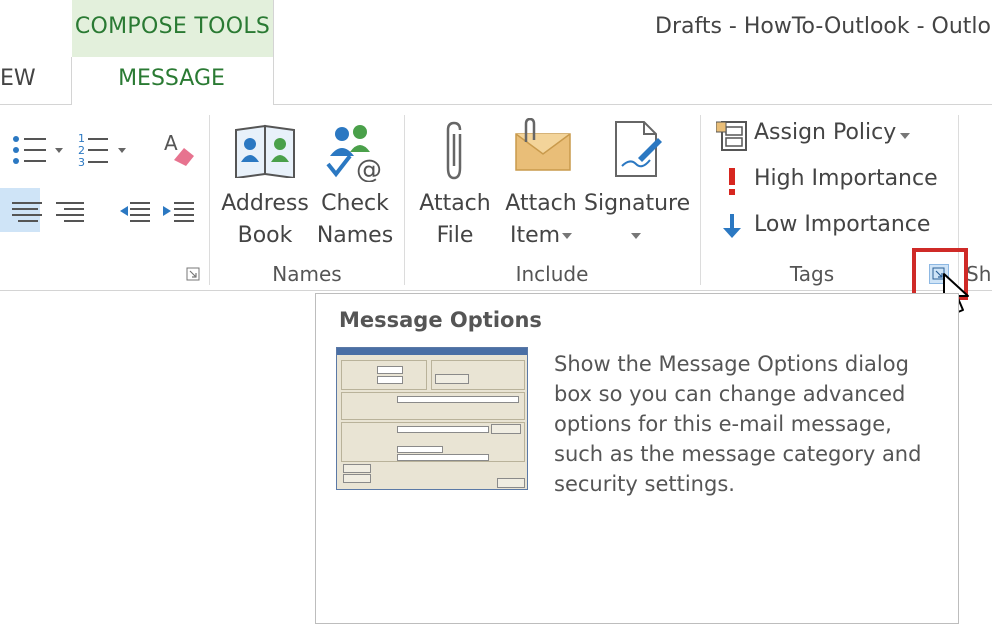 The height and width of the screenshot is (636, 992). I want to click on signature-icon, so click(638, 149).